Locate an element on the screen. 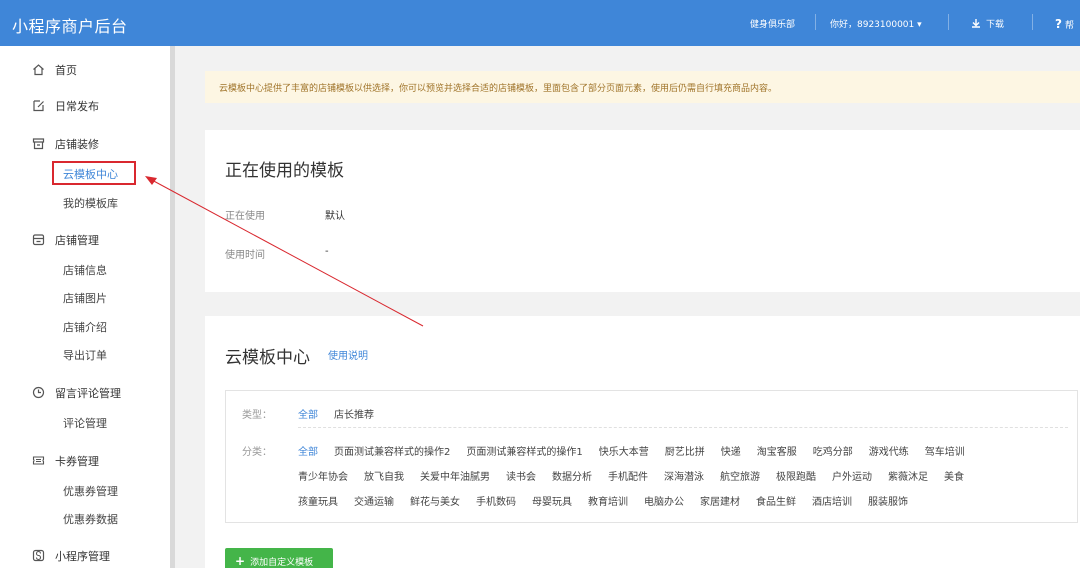  nav-store-info: 店铺信息 is located at coordinates (85, 270).